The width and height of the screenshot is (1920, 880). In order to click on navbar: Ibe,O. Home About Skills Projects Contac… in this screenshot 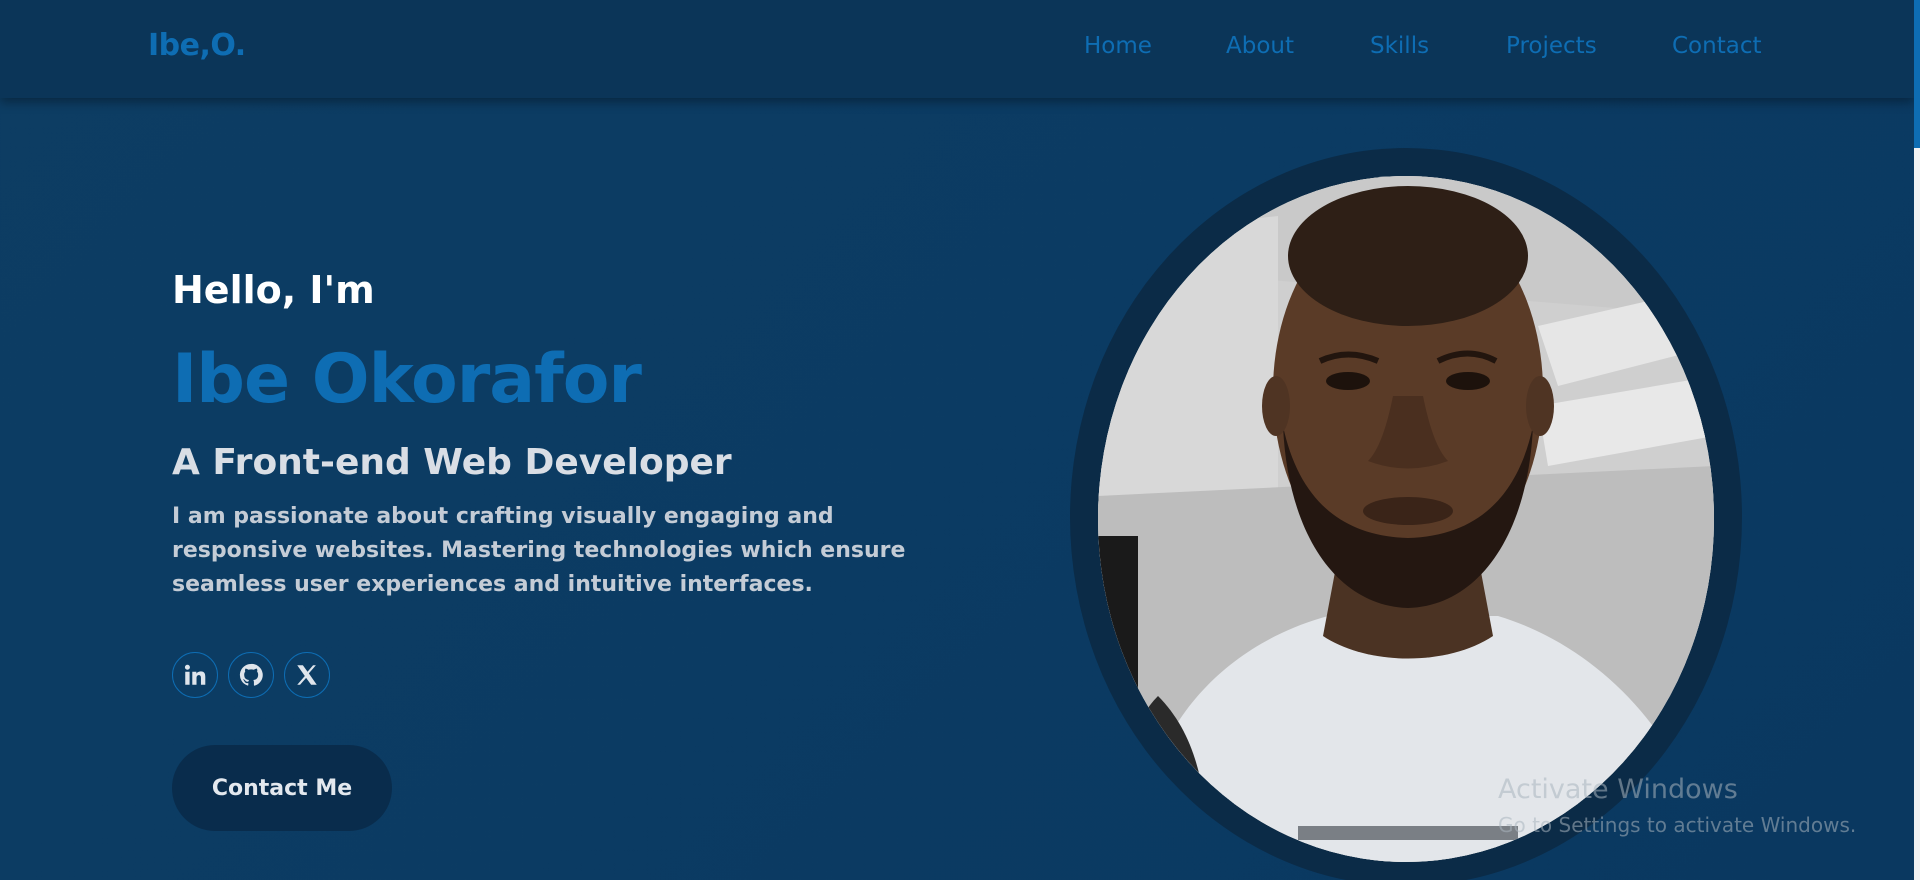, I will do `click(957, 49)`.